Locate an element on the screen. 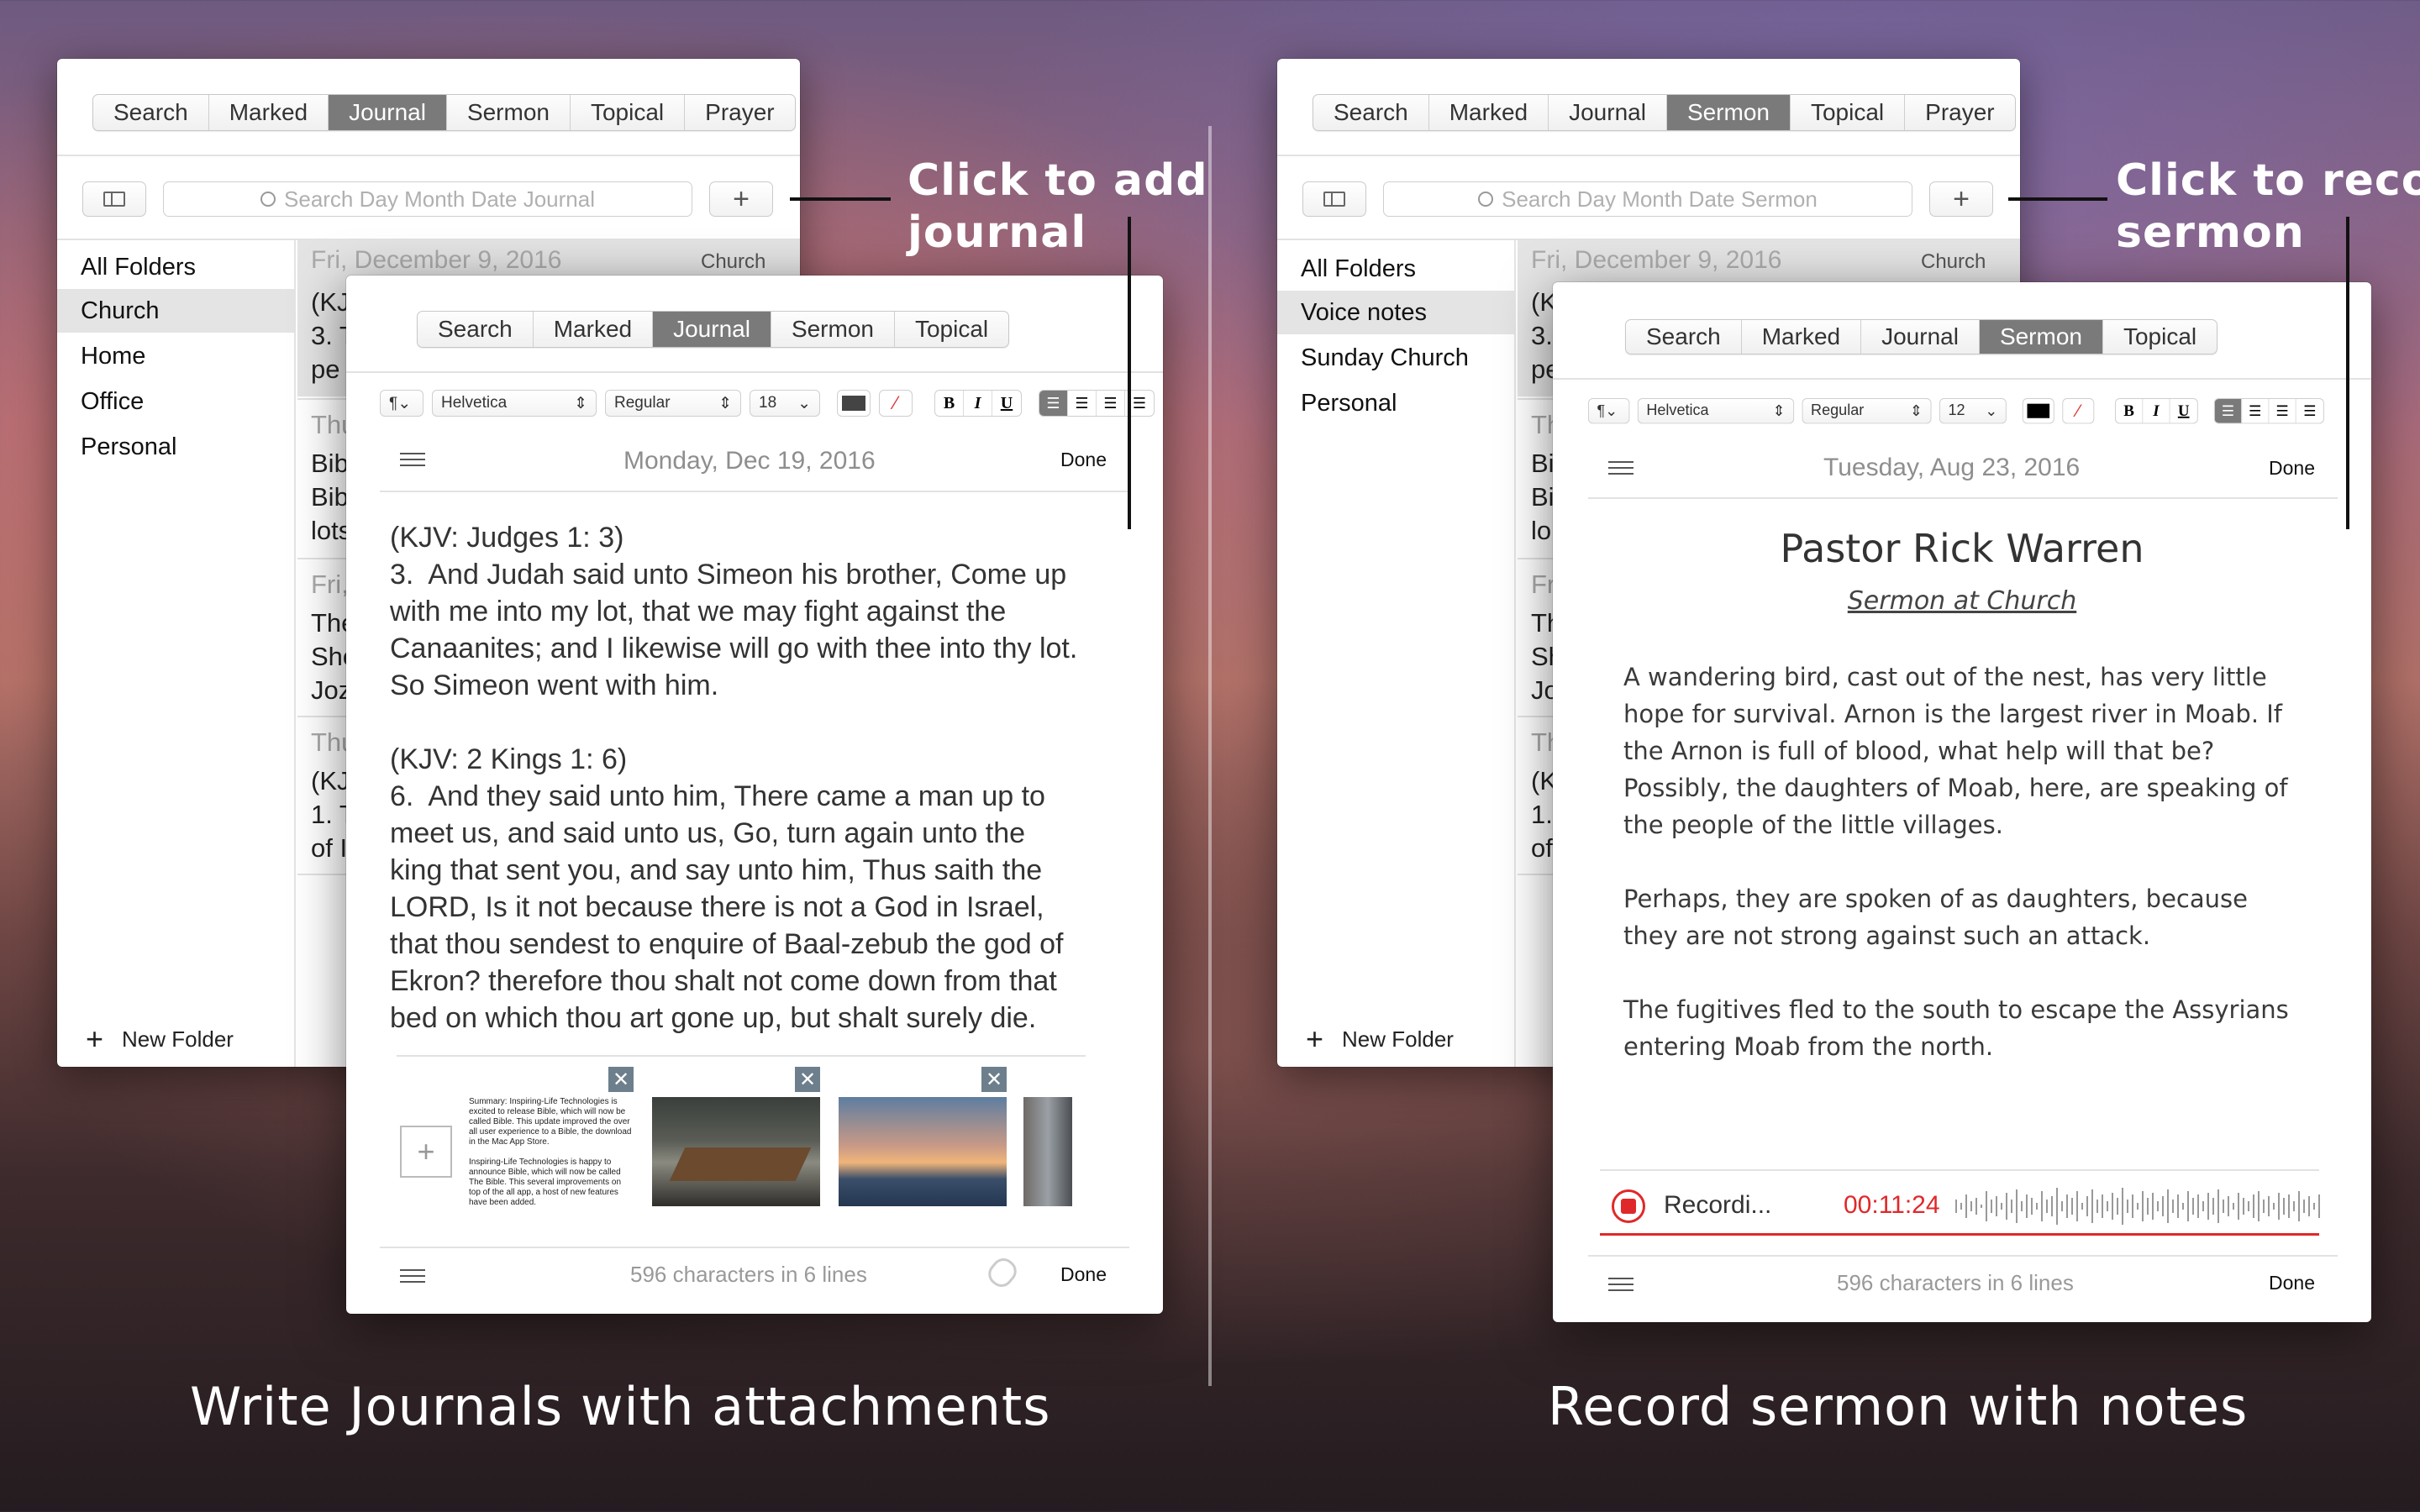  attachment-photo-bench is located at coordinates (736, 1151).